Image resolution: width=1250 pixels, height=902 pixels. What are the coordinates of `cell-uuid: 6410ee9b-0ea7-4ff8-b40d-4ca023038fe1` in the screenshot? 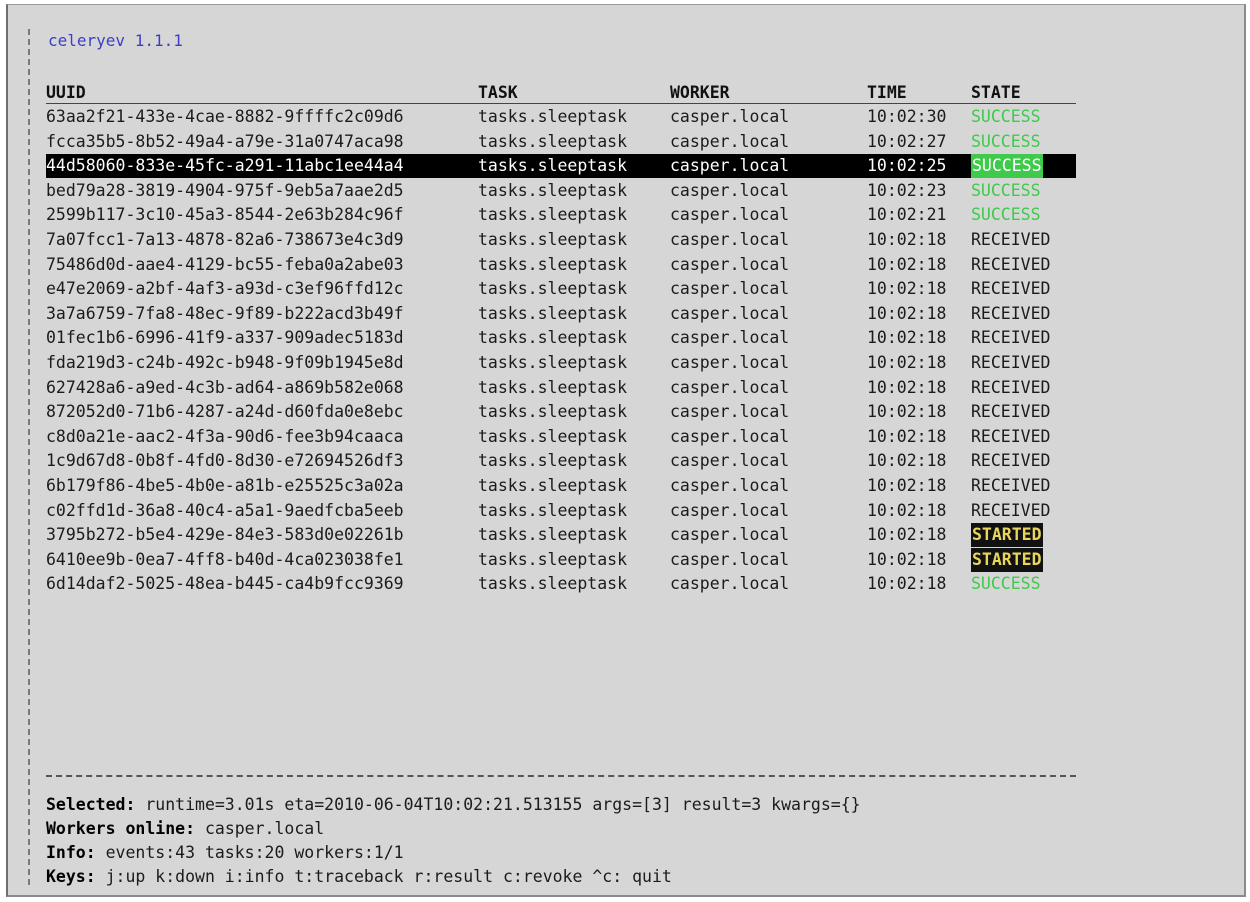 It's located at (225, 559).